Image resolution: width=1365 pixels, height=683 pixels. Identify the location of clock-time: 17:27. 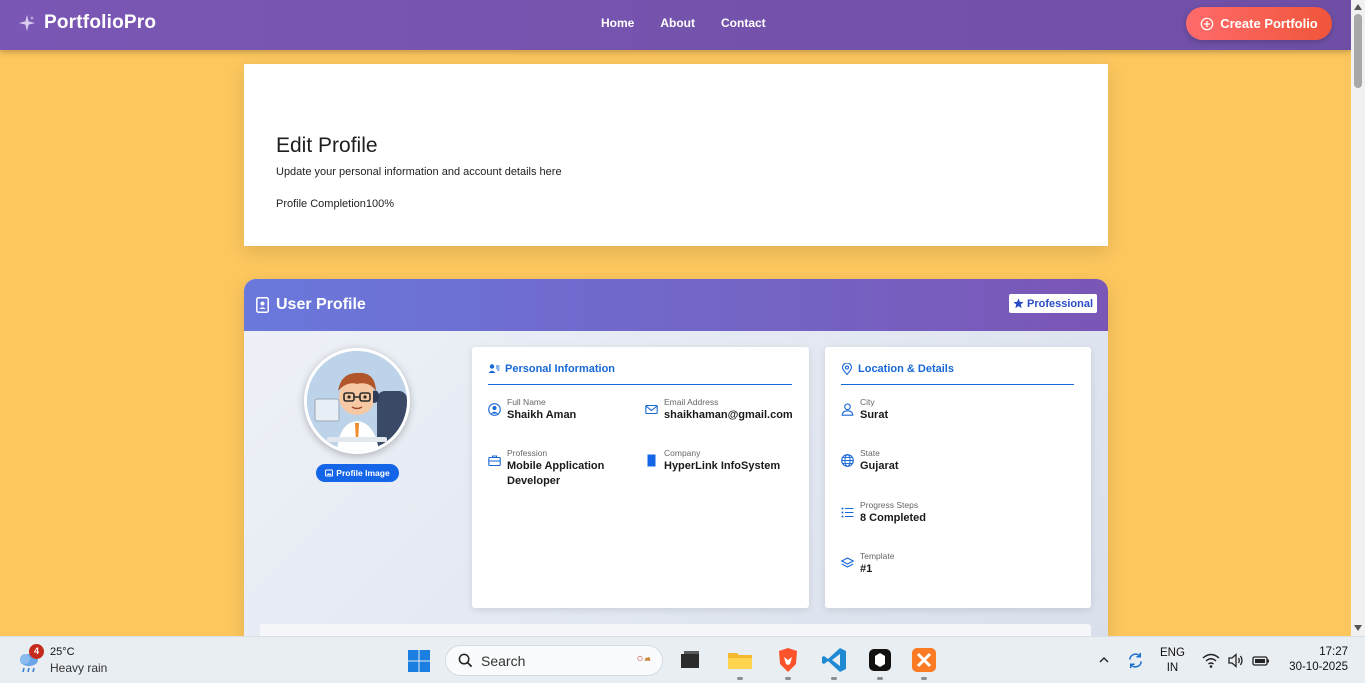
(1333, 652).